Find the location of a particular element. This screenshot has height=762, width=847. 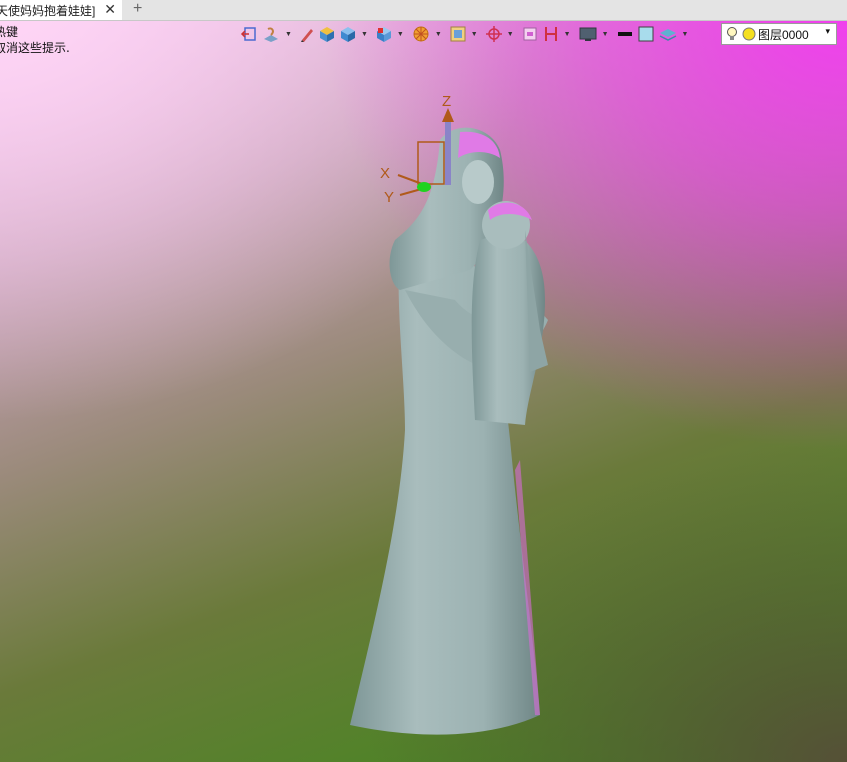

add-tab-icon: + is located at coordinates (137, 9).